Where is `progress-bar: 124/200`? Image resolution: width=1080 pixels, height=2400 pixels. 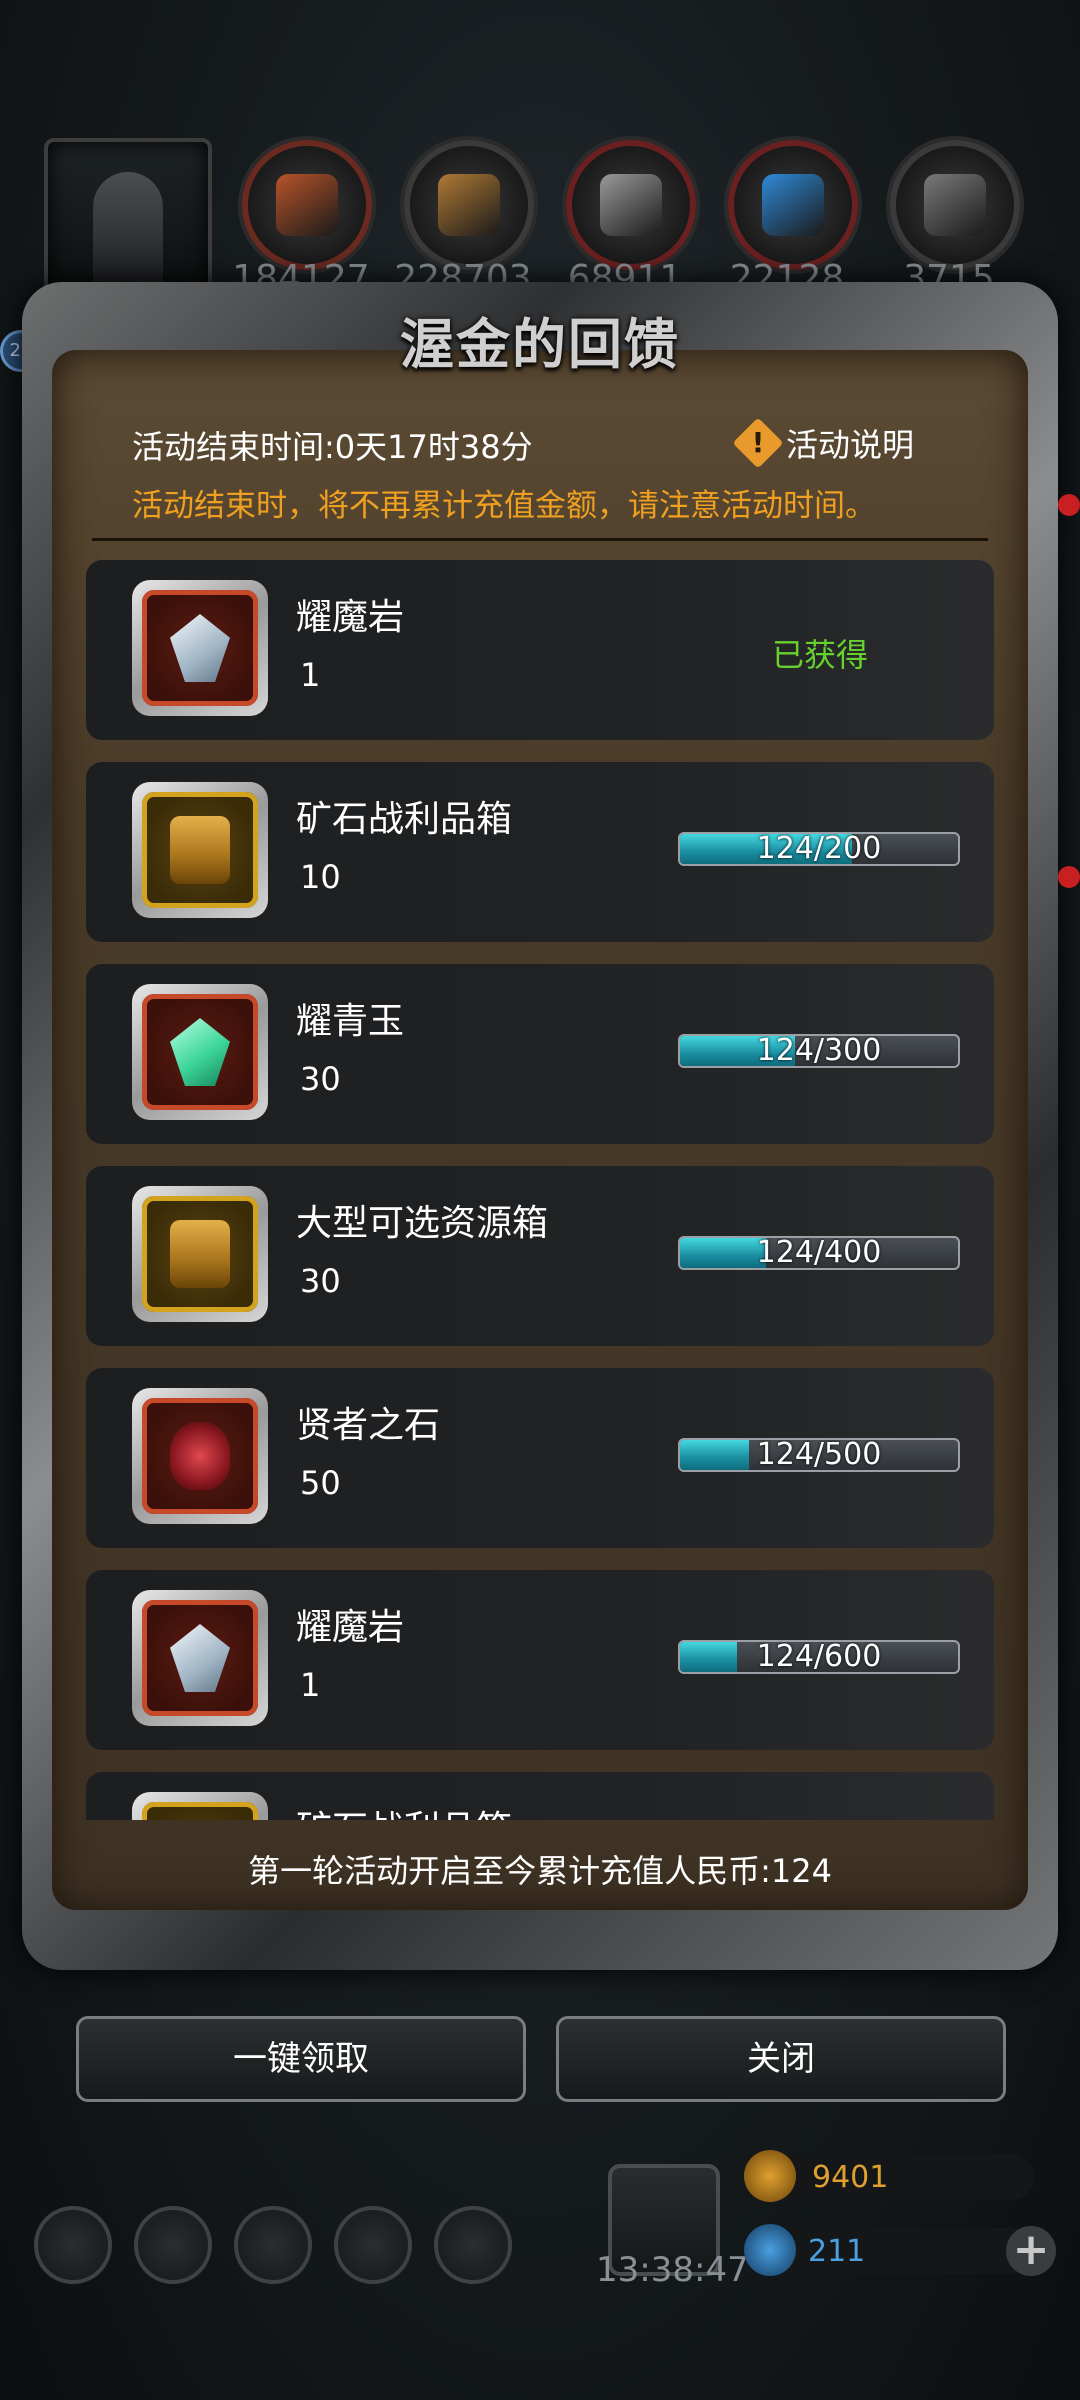 progress-bar: 124/200 is located at coordinates (819, 849).